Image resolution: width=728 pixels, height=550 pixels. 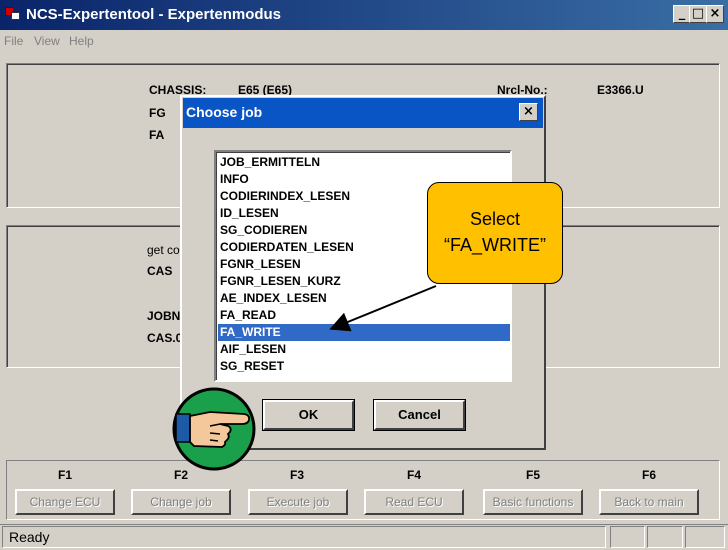 I want to click on menu-bar: File View Help, so click(x=364, y=41).